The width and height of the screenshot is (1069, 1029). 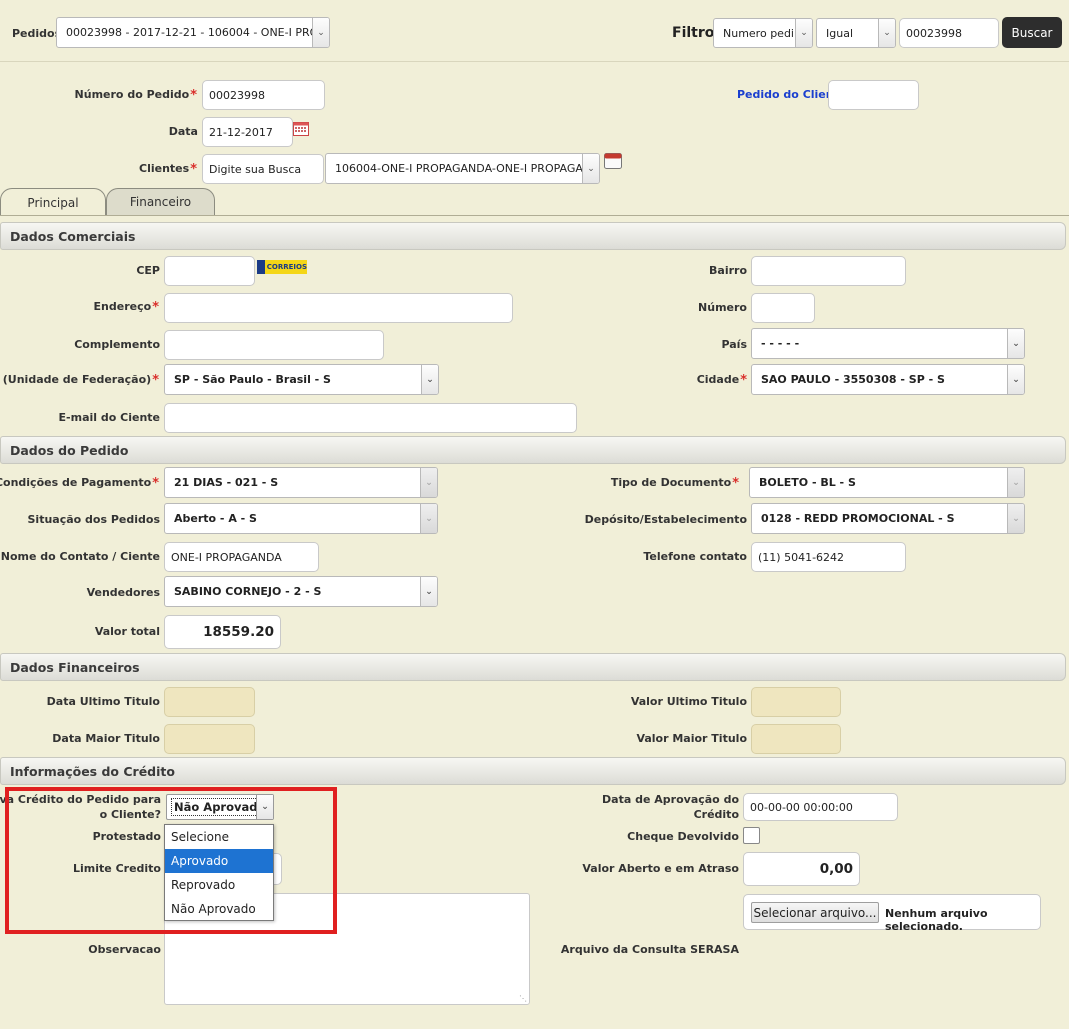 I want to click on valor-total-input: 18559.20, so click(x=222, y=632).